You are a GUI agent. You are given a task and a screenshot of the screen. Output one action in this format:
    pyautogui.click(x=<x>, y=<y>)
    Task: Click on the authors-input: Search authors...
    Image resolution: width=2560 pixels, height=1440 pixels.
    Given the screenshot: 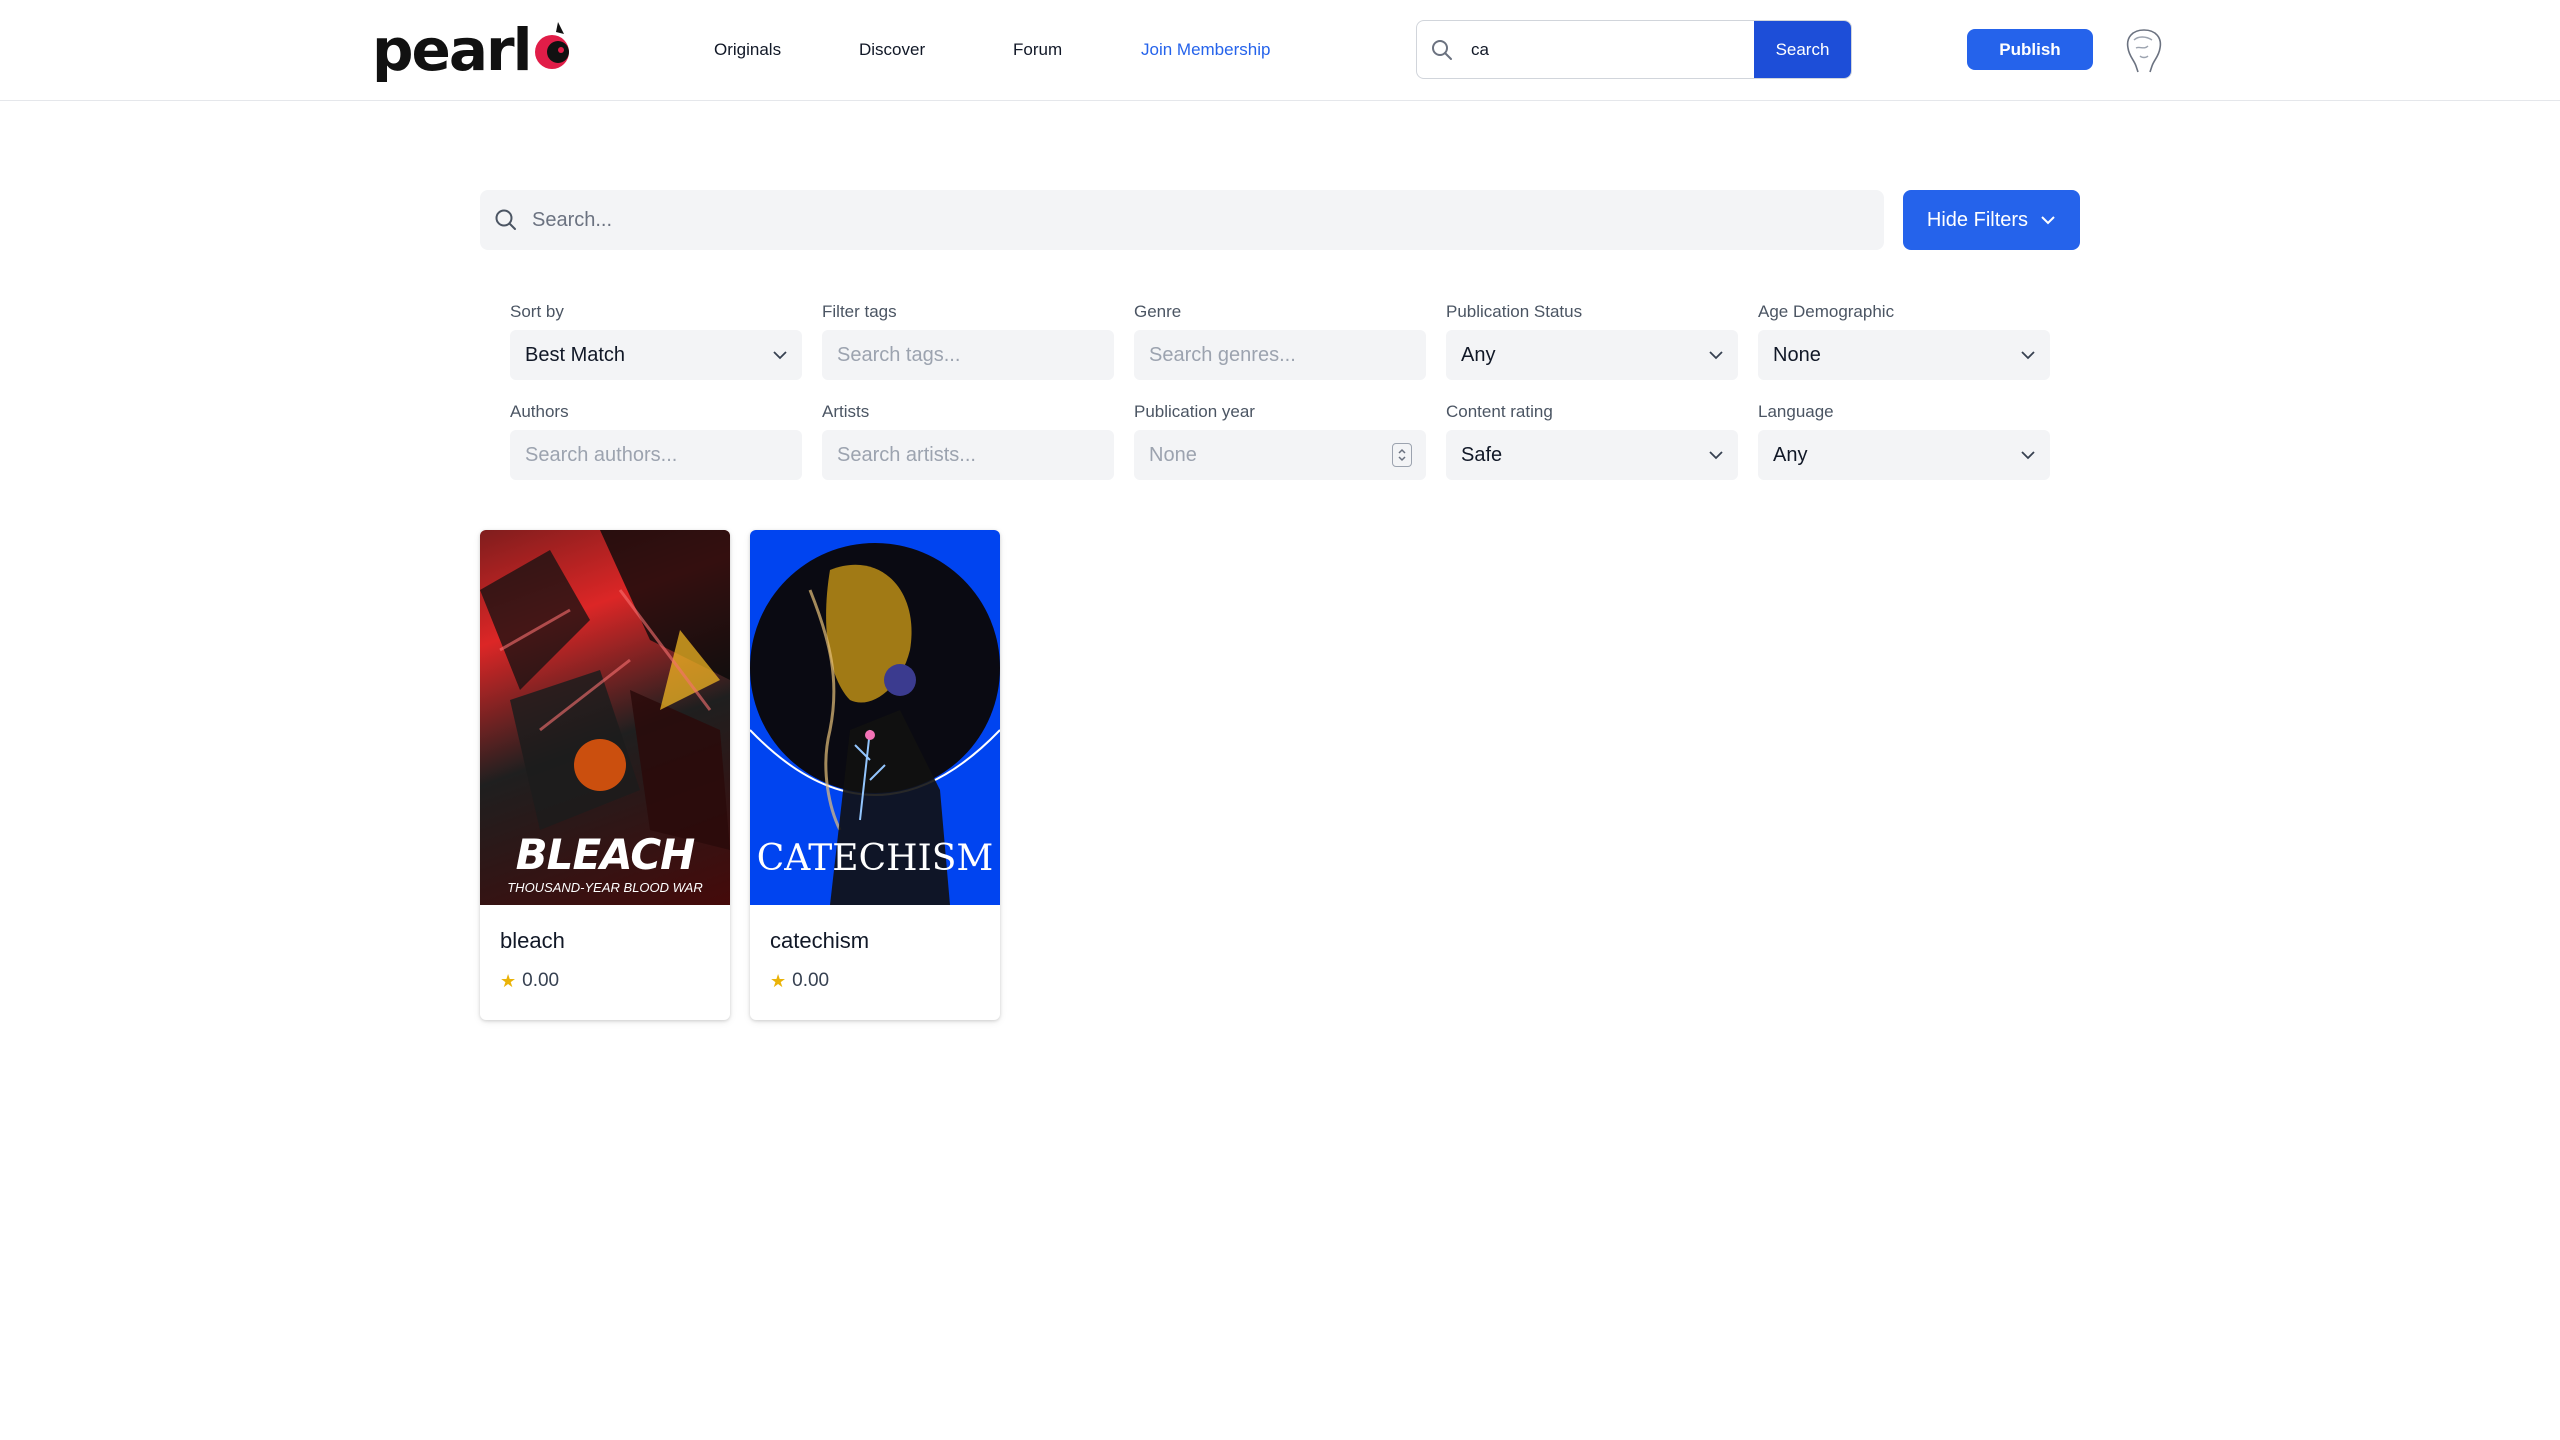 What is the action you would take?
    pyautogui.click(x=656, y=455)
    